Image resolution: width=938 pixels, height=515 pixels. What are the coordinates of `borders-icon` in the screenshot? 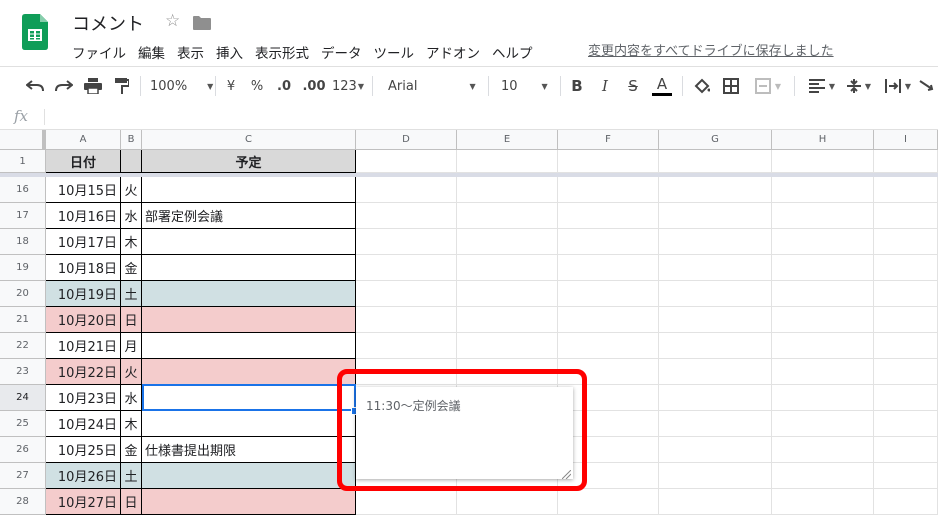 It's located at (731, 86).